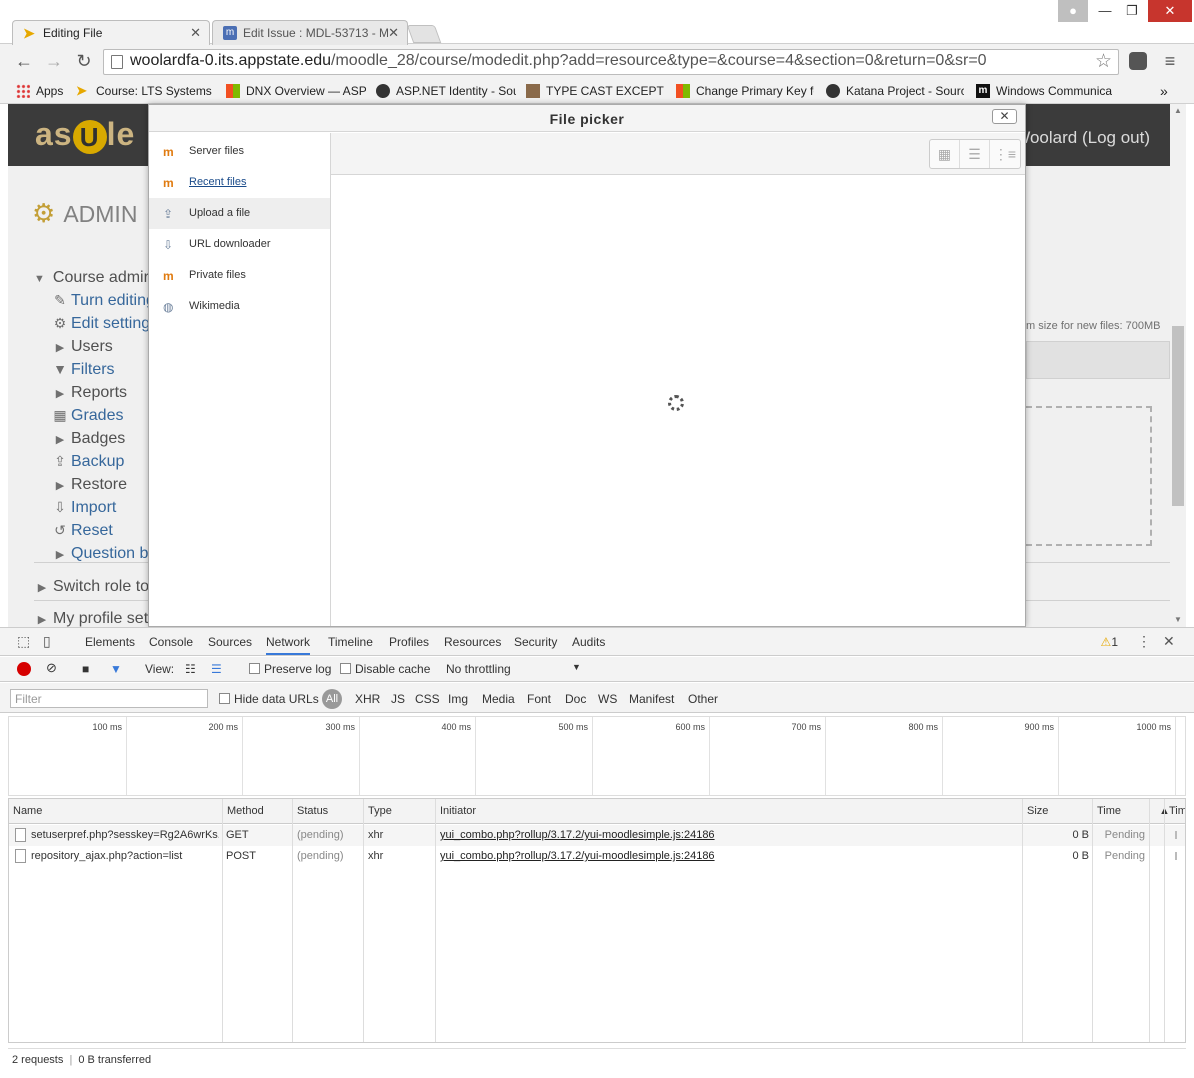 The width and height of the screenshot is (1194, 1078). Describe the element at coordinates (446, 91) in the screenshot. I see `bookmark-aspnet: ASP.NET Identity - Sou` at that location.